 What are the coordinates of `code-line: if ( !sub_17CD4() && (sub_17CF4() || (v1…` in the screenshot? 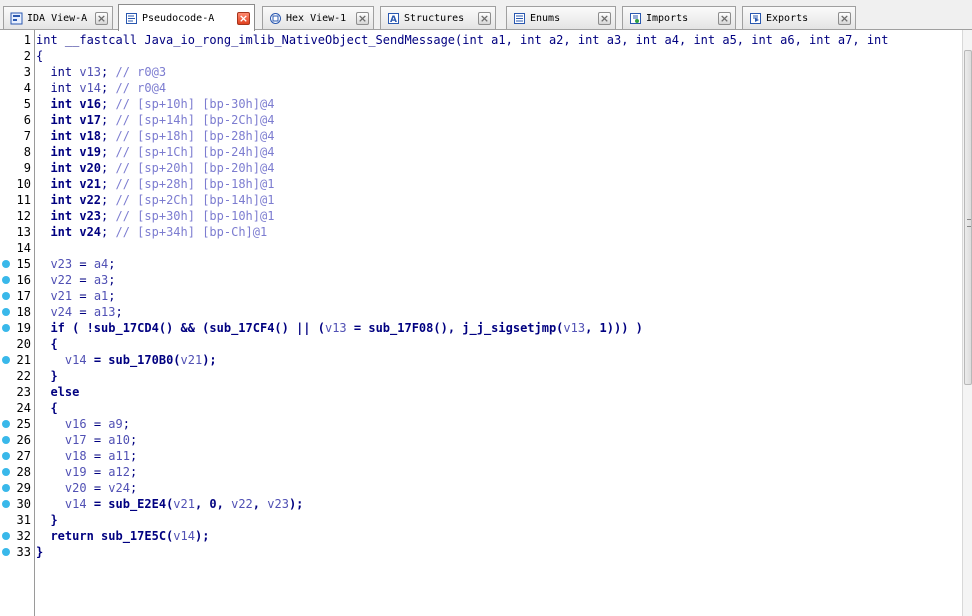 It's located at (499, 328).